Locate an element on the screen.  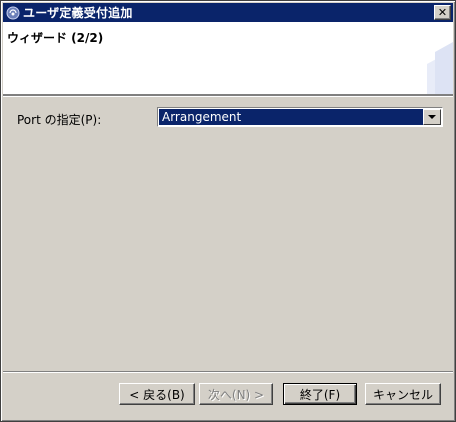
footer-separator is located at coordinates (228, 372).